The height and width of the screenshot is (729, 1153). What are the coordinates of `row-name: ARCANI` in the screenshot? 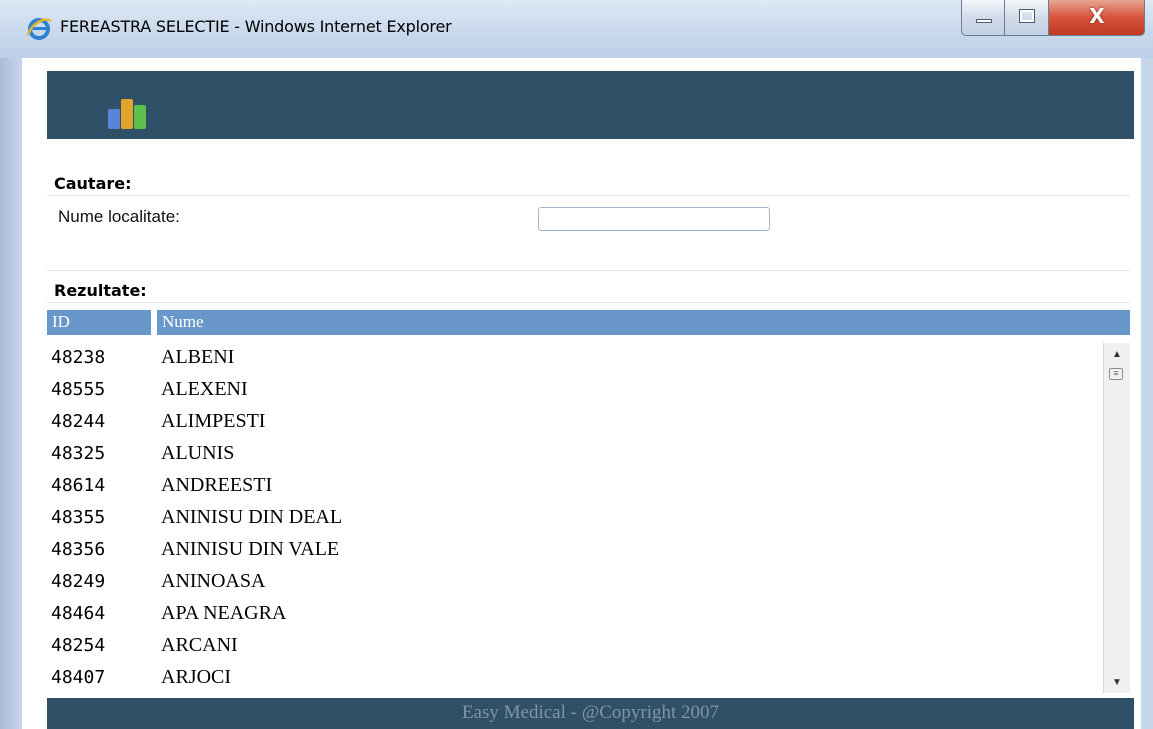 It's located at (199, 645).